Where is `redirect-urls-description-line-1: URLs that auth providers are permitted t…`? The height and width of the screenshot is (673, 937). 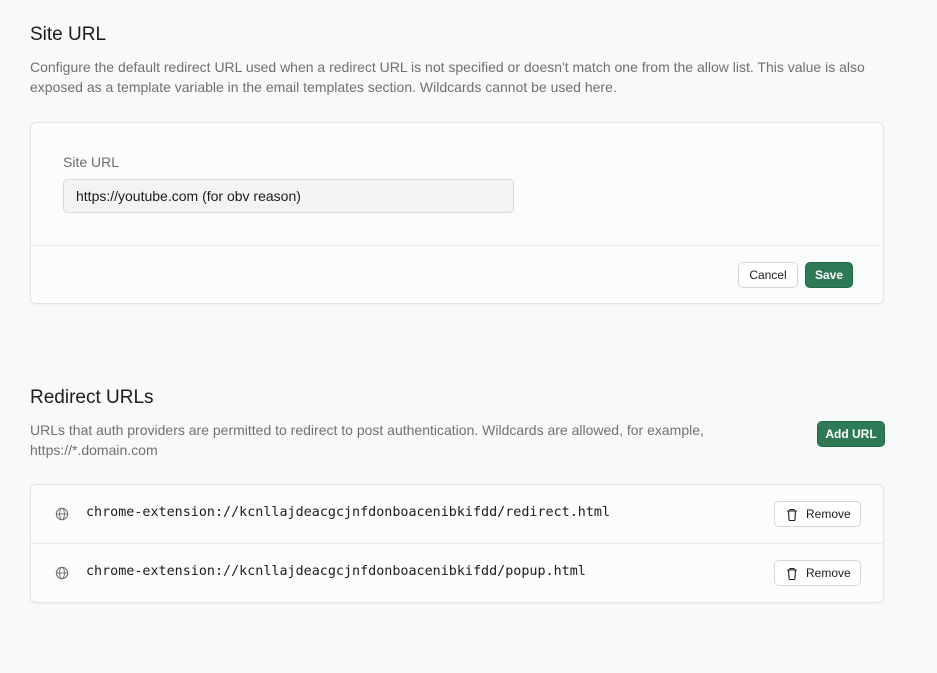 redirect-urls-description-line-1: URLs that auth providers are permitted t… is located at coordinates (367, 430).